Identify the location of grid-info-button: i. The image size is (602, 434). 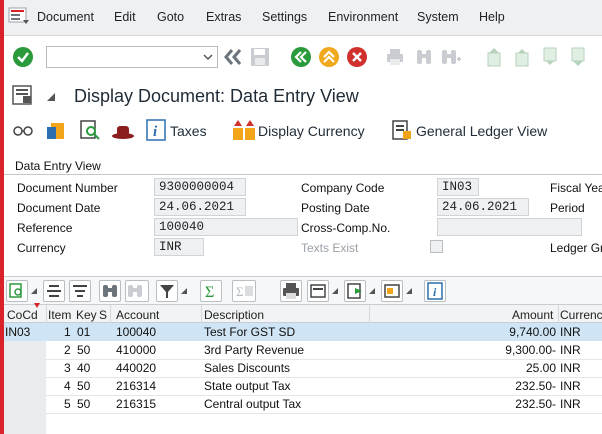
(435, 291).